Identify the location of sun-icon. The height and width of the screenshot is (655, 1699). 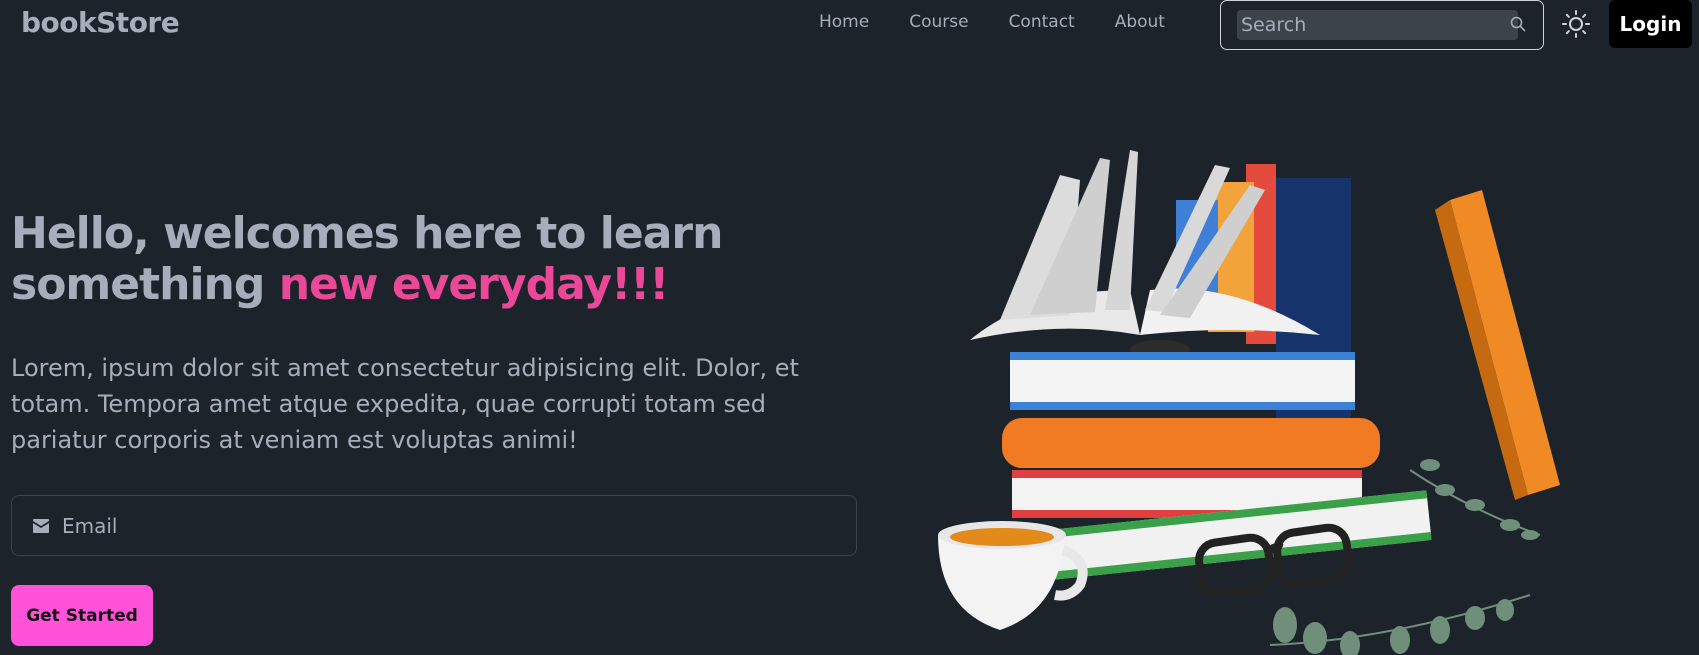
(1576, 24).